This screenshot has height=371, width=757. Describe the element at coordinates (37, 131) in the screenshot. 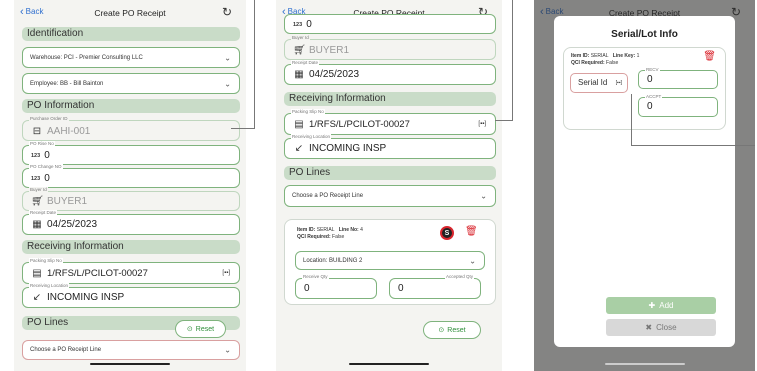

I see `purchase-order-icon: ⊟` at that location.